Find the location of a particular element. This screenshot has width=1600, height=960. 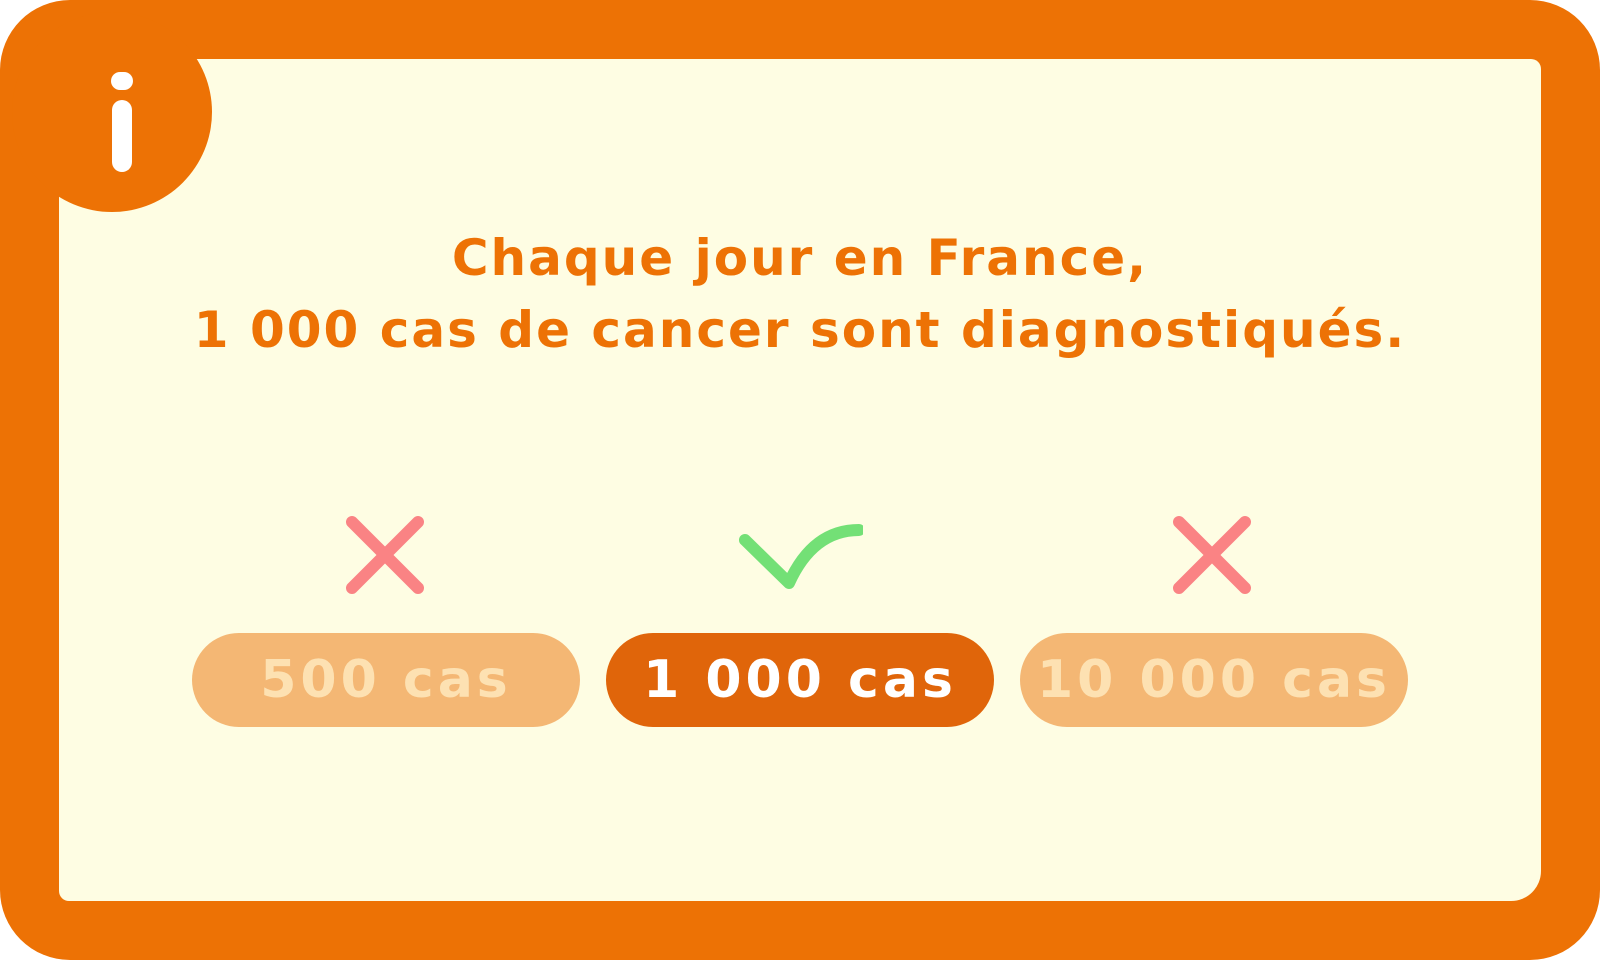

headline-line-1: Chaque jour en France, is located at coordinates (800, 258).